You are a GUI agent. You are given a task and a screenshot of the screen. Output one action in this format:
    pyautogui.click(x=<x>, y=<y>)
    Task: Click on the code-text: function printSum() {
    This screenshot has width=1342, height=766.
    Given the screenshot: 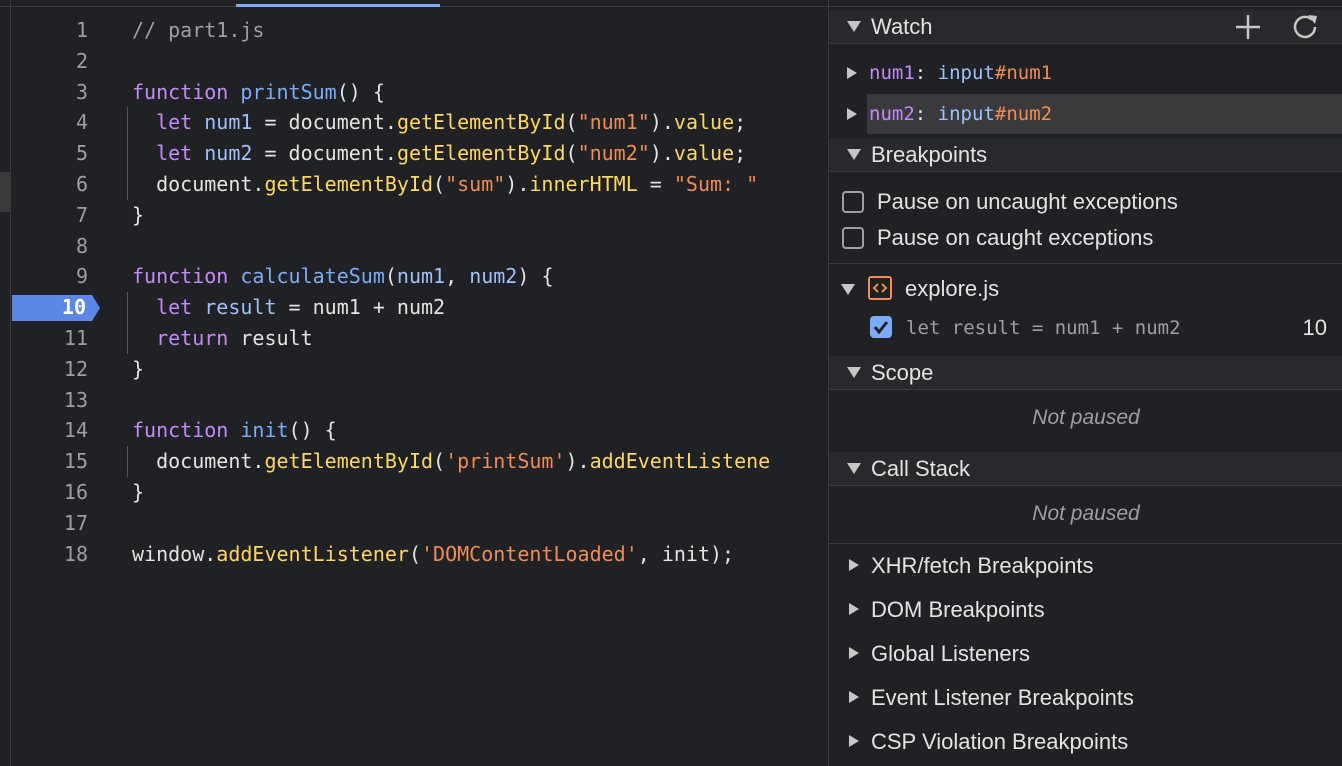 What is the action you would take?
    pyautogui.click(x=258, y=92)
    